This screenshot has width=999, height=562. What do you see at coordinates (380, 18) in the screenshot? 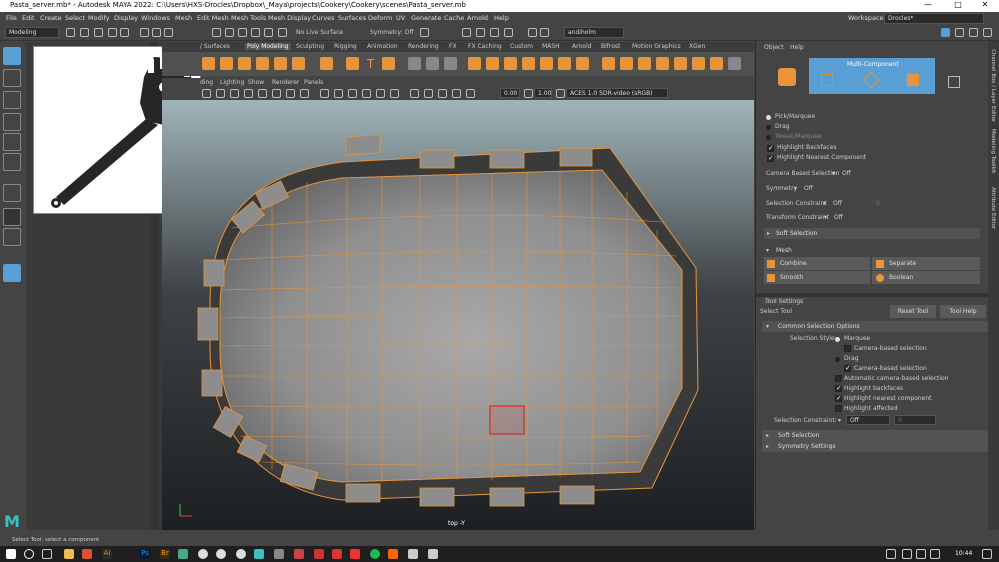
I see `menu-deform: Deform` at bounding box center [380, 18].